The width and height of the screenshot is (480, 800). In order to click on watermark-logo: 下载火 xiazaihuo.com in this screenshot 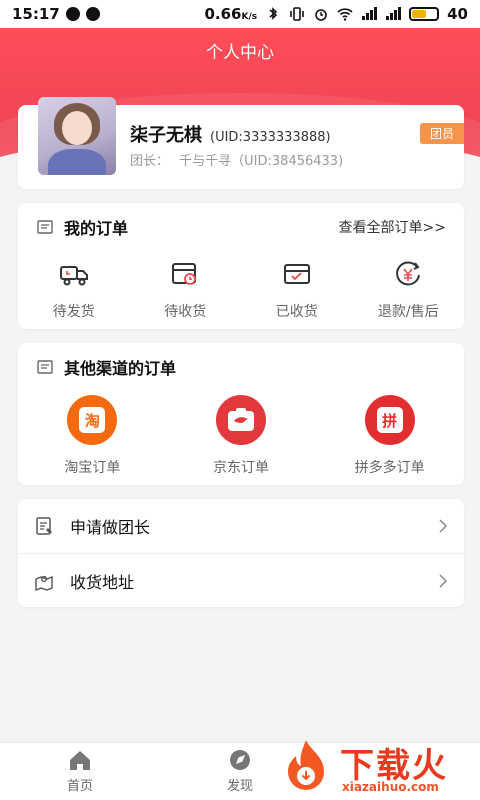, I will do `click(381, 768)`.